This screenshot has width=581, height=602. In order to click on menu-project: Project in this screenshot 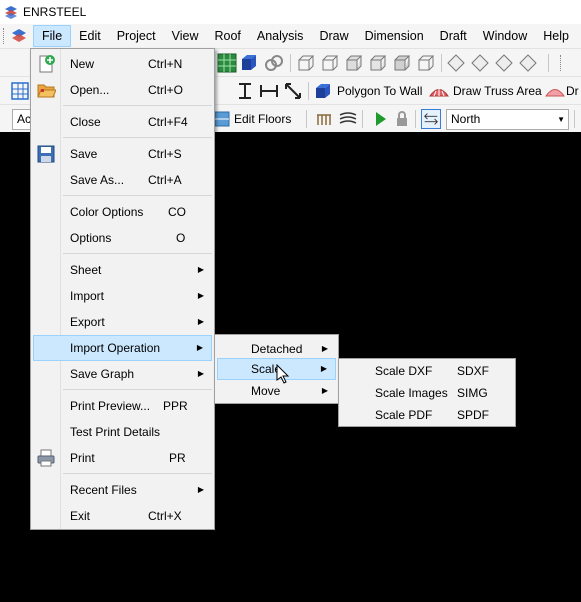, I will do `click(136, 36)`.